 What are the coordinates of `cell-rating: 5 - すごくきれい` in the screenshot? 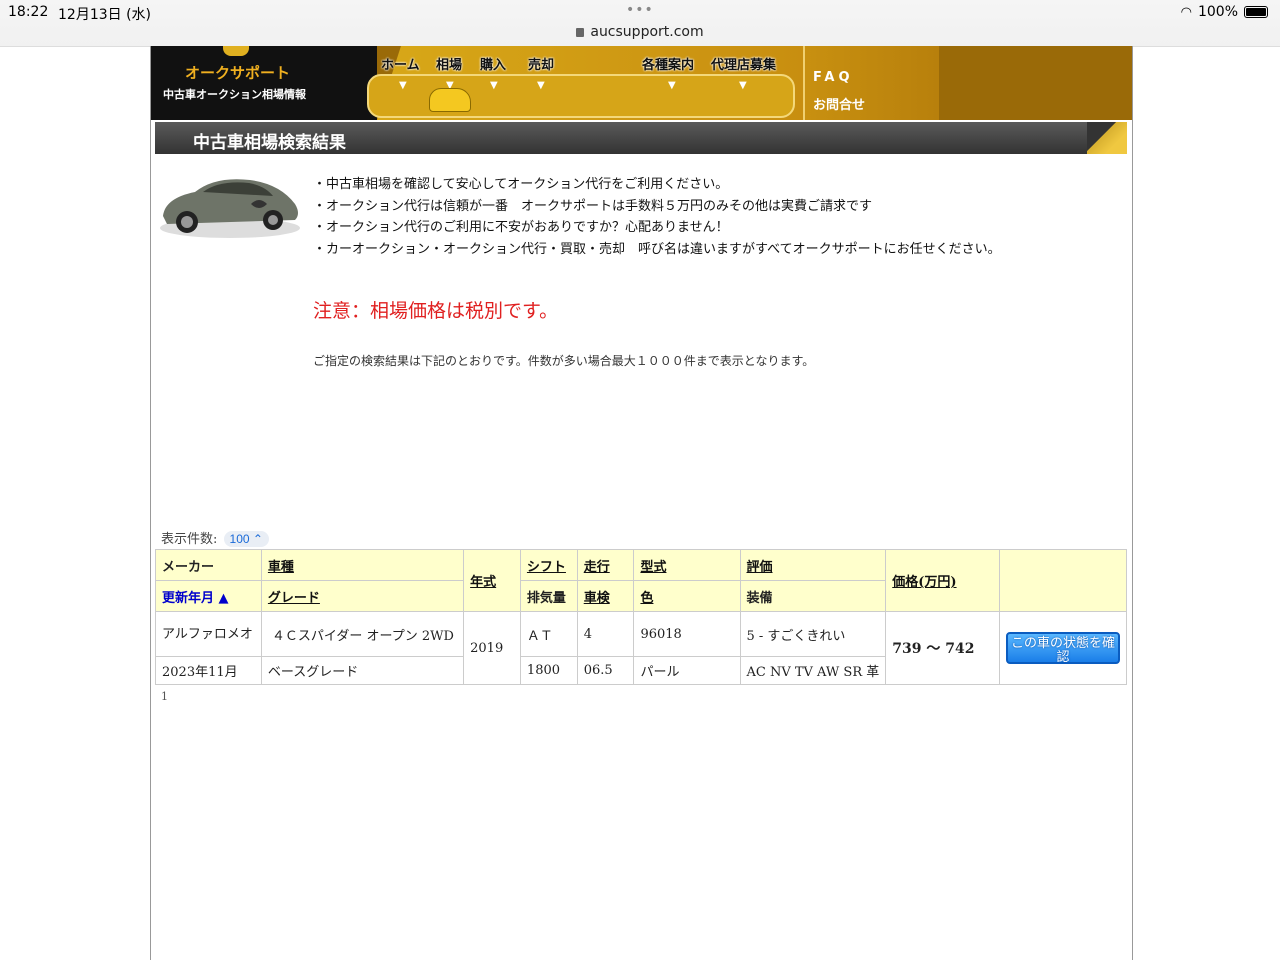 It's located at (813, 634).